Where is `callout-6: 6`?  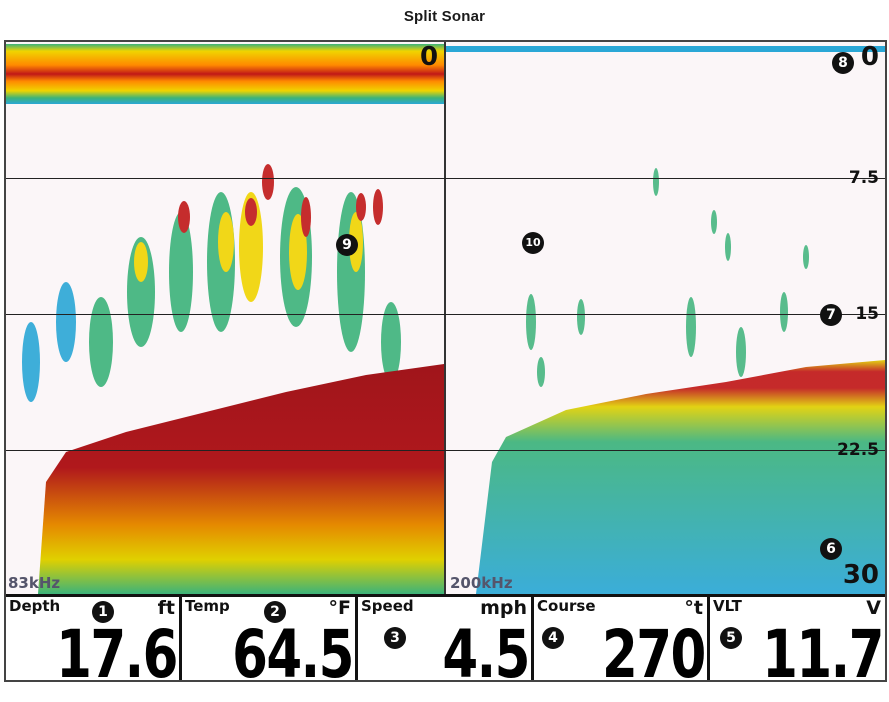
callout-6: 6 is located at coordinates (831, 549).